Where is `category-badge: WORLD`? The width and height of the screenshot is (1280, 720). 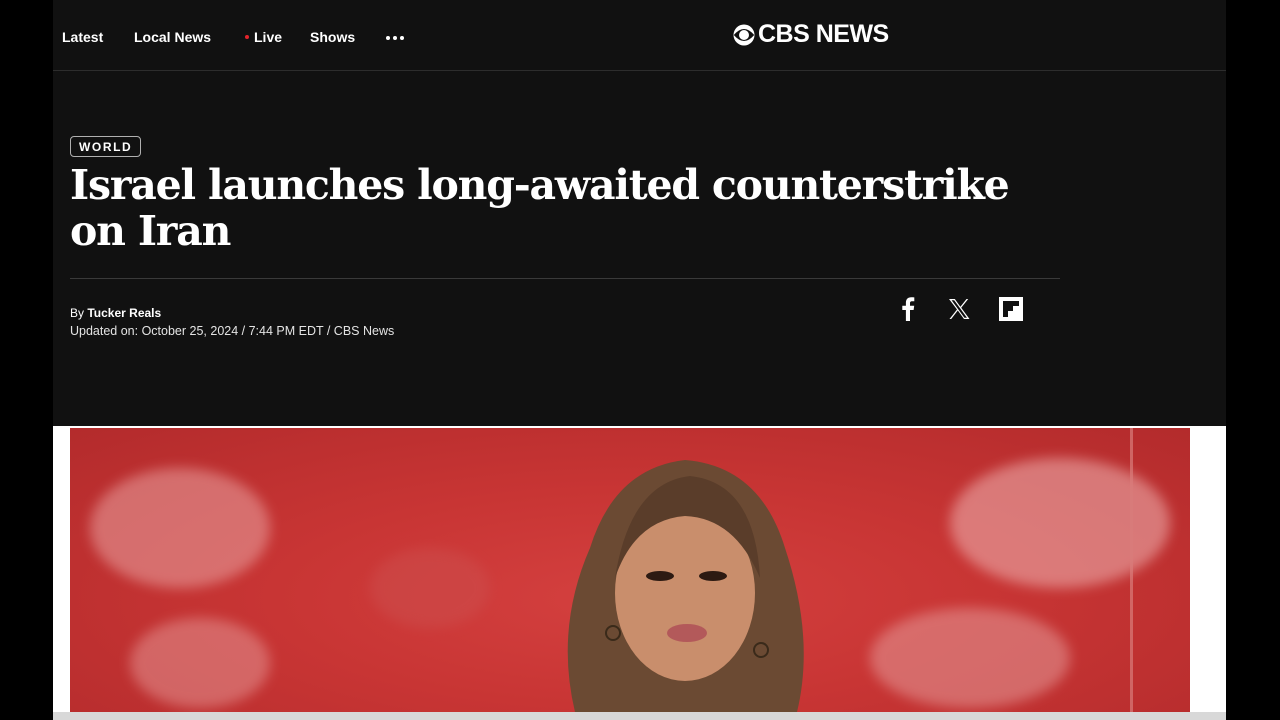 category-badge: WORLD is located at coordinates (106, 146).